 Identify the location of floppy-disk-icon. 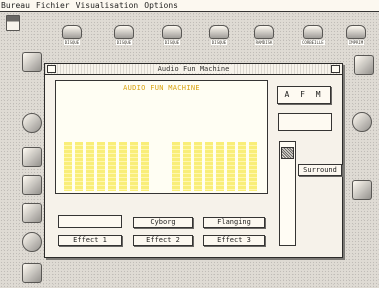
(13, 23).